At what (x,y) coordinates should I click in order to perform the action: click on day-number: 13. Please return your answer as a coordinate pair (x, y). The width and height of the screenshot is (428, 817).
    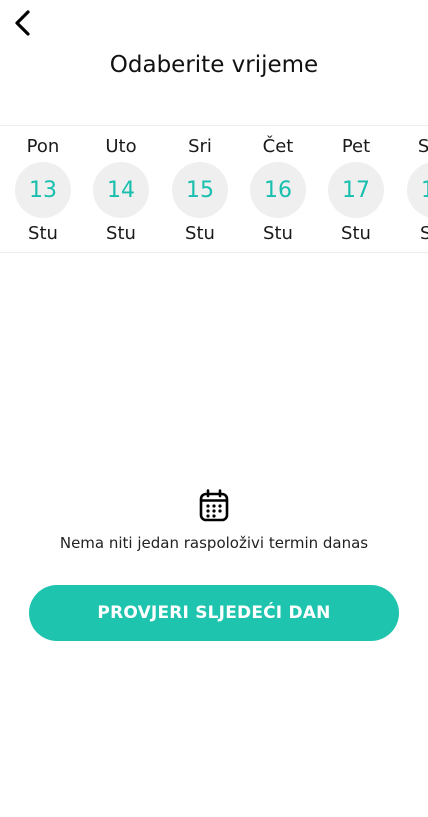
    Looking at the image, I should click on (43, 190).